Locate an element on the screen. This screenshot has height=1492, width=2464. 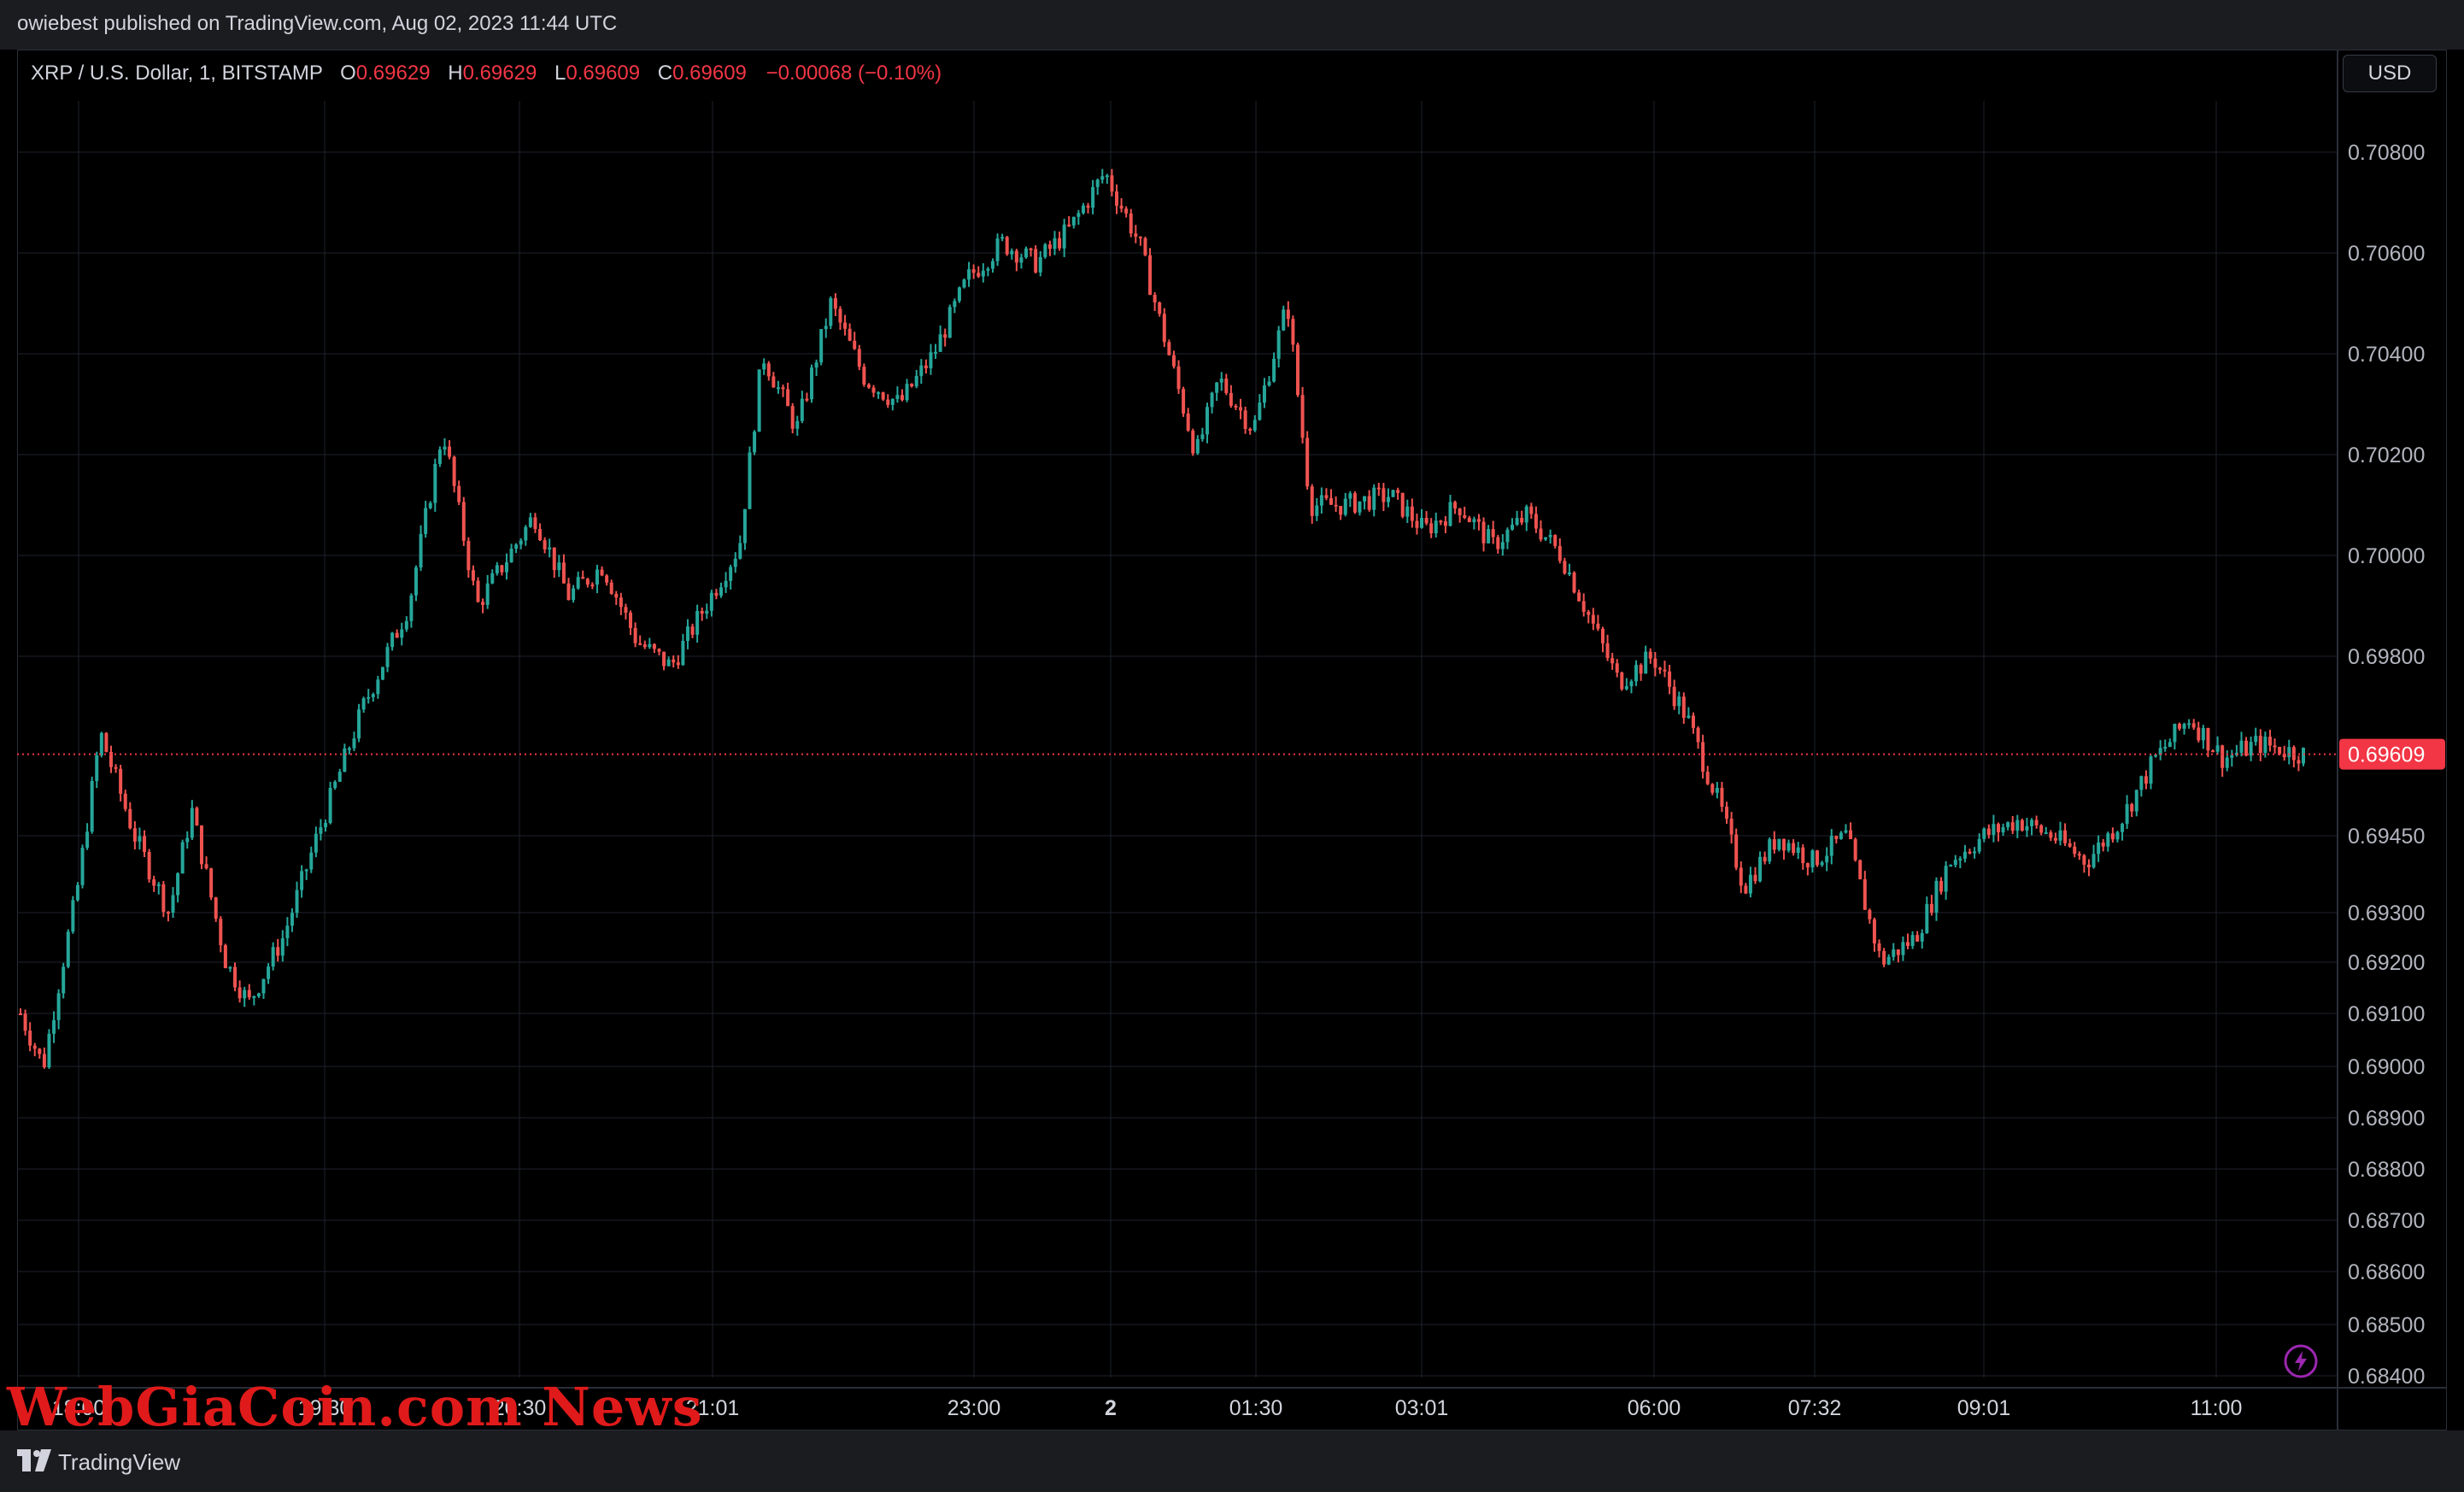
x-tick-label: 23:00 is located at coordinates (974, 1408).